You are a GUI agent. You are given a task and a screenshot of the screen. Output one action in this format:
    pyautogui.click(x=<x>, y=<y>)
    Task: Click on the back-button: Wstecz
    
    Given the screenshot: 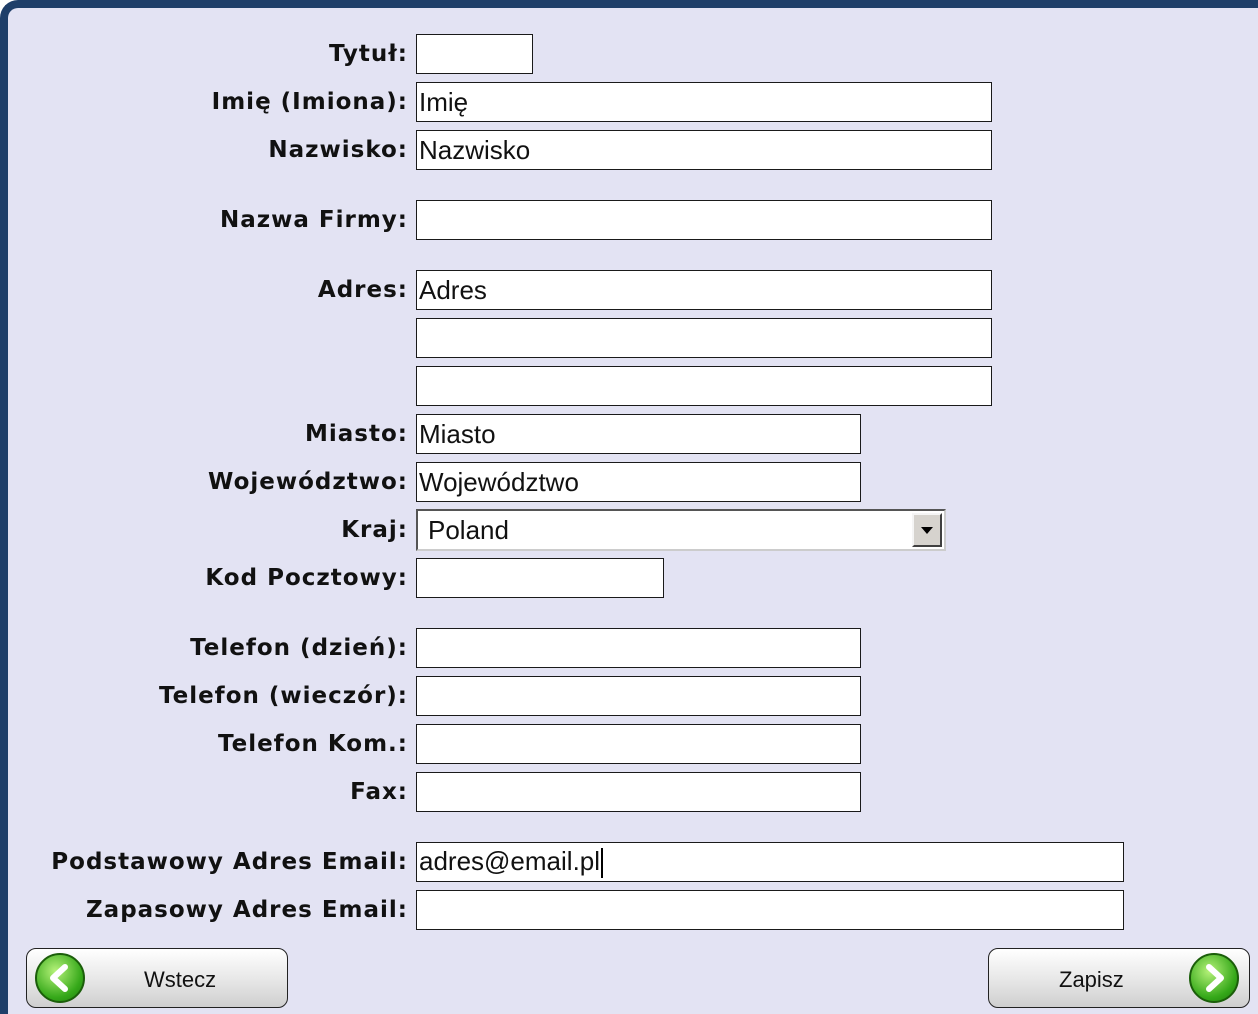 What is the action you would take?
    pyautogui.click(x=157, y=978)
    